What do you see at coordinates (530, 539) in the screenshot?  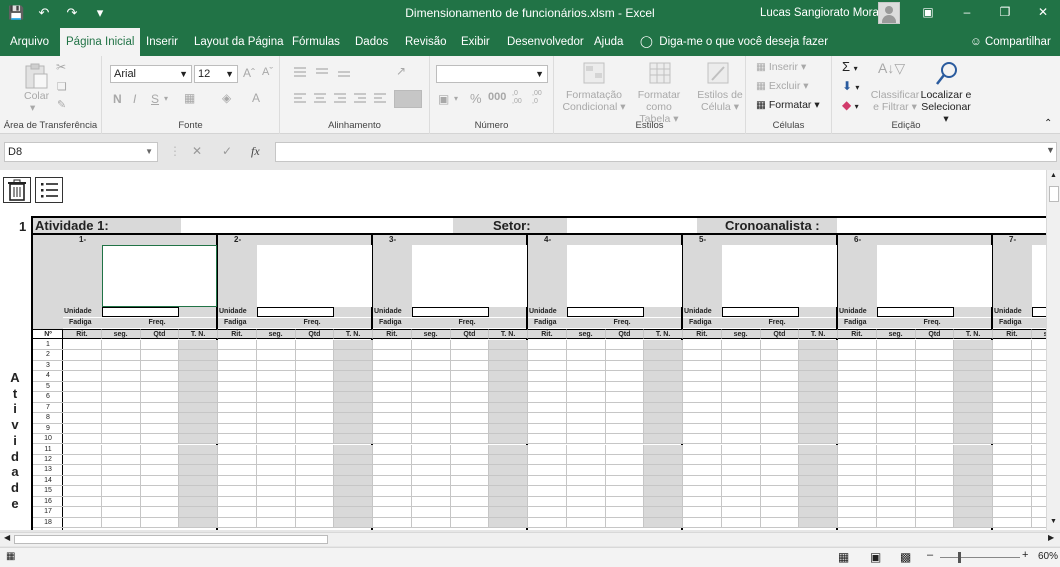 I see `horizontal-scrollbar: ◀ ▶` at bounding box center [530, 539].